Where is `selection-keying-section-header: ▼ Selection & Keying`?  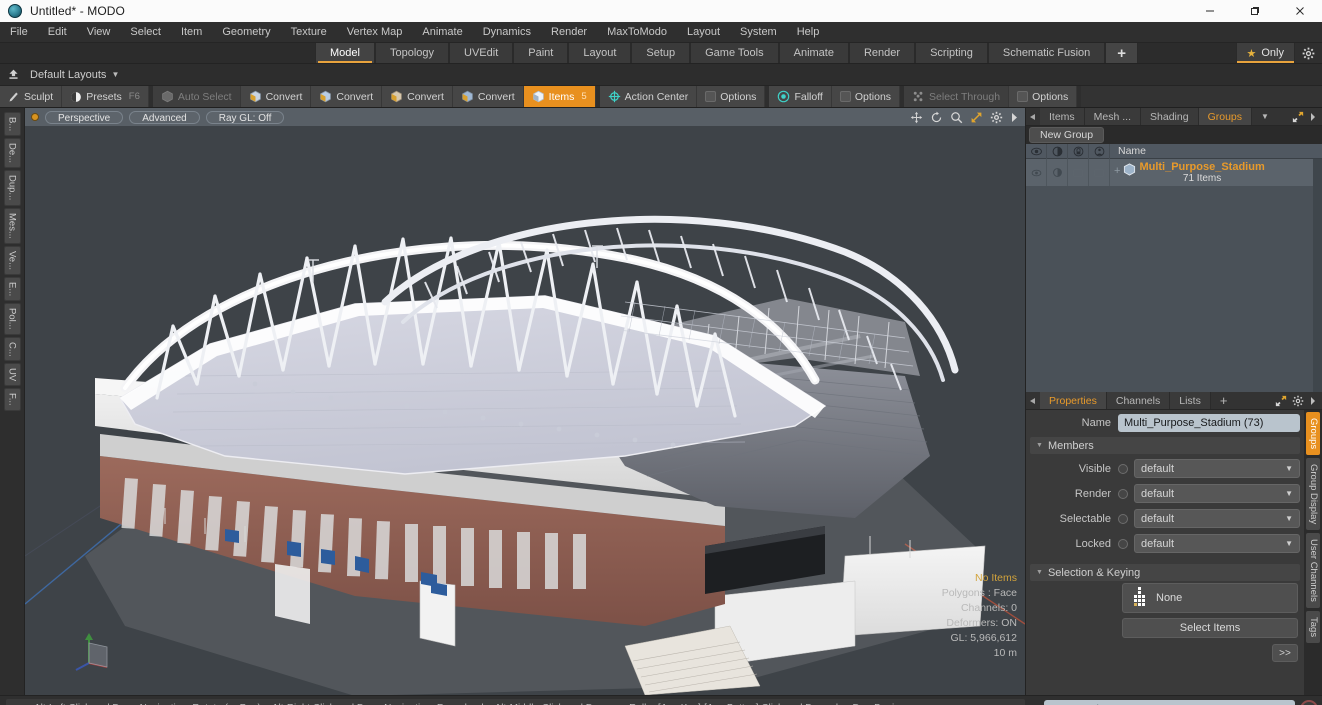
selection-keying-section-header: ▼ Selection & Keying is located at coordinates (1165, 572).